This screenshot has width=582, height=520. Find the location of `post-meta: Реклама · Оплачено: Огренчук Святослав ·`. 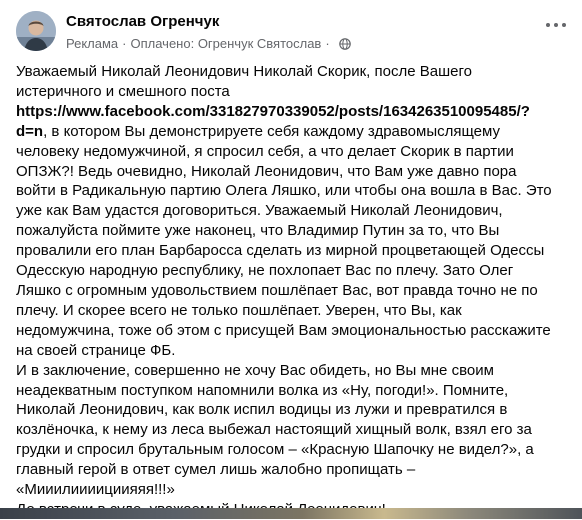

post-meta: Реклама · Оплачено: Огренчук Святослав · is located at coordinates (208, 43).